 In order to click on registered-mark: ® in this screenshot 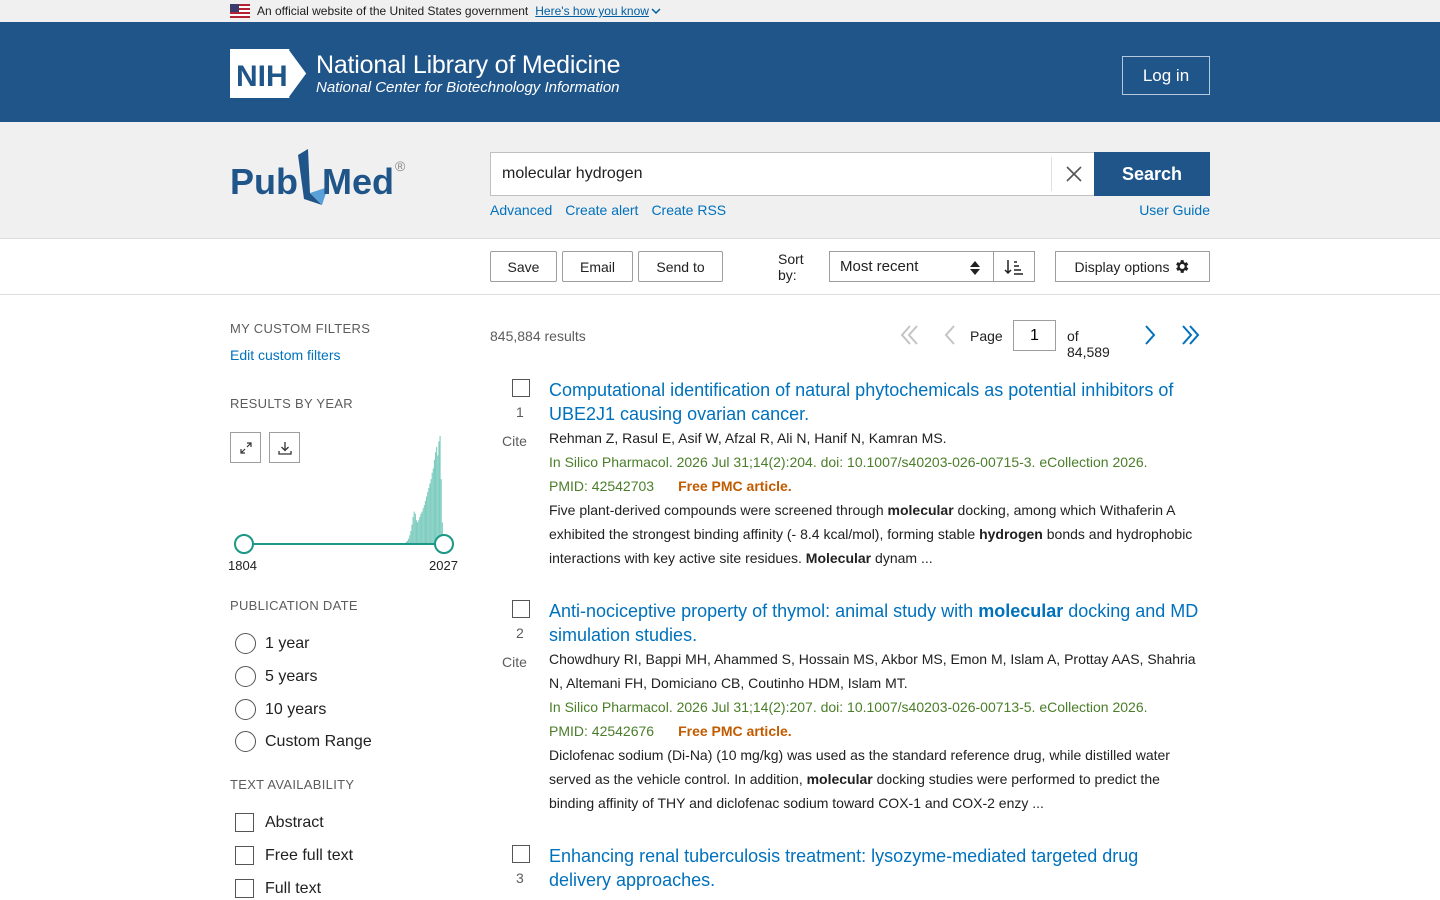, I will do `click(400, 166)`.